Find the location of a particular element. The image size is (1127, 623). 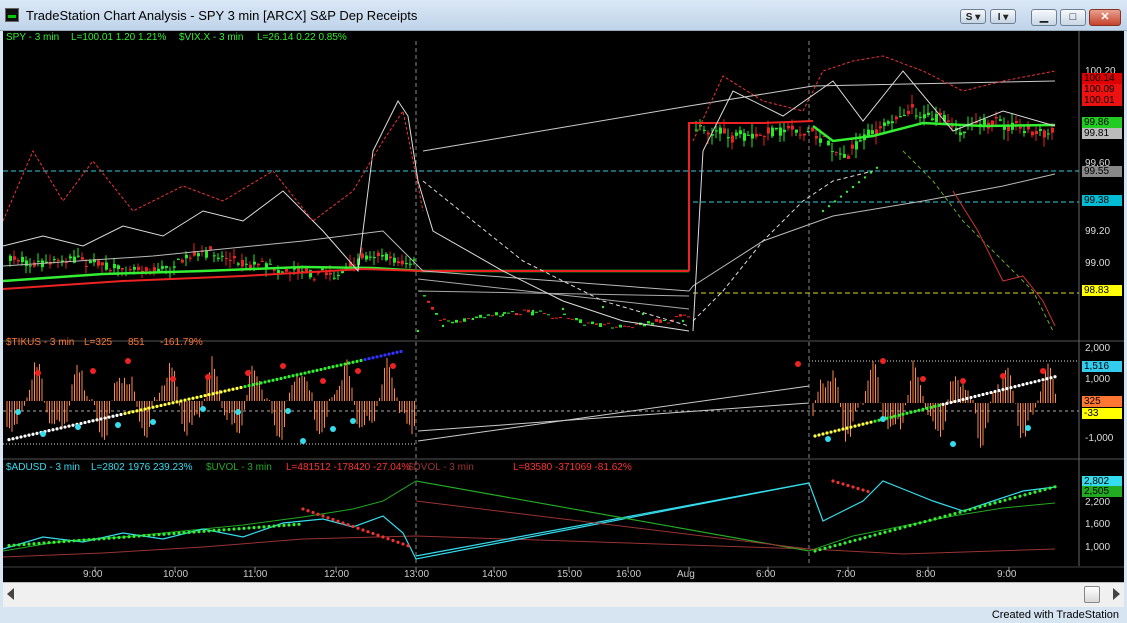

close-button: ✕ is located at coordinates (1105, 17).